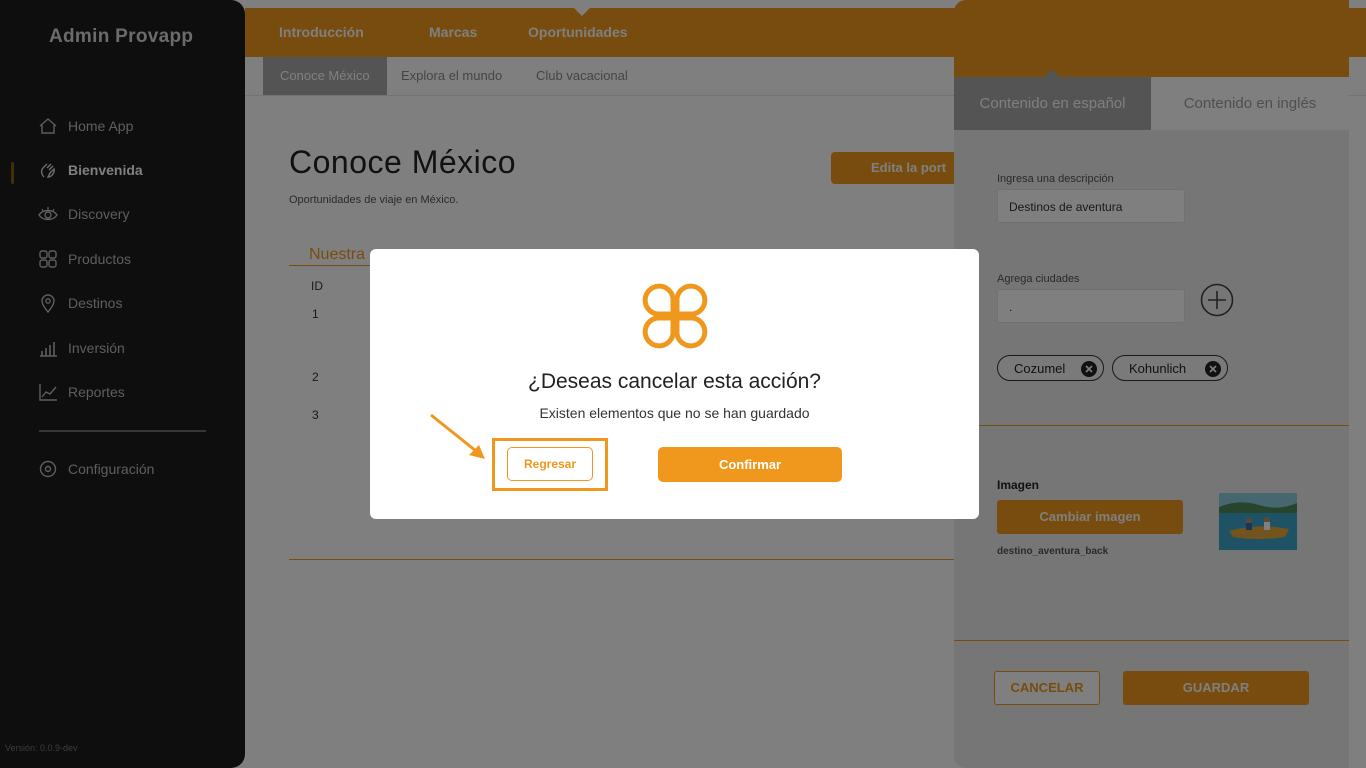  I want to click on pointer-arrow-icon, so click(457, 436).